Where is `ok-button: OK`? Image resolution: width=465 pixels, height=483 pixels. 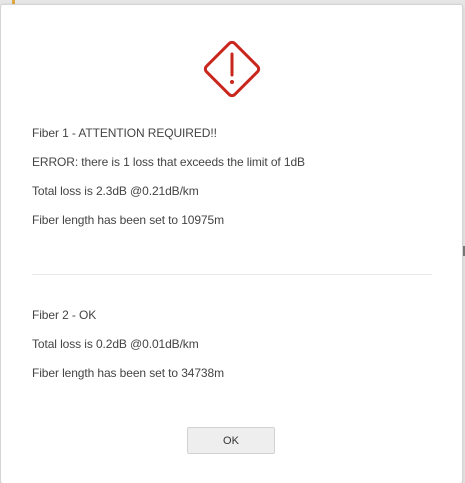 ok-button: OK is located at coordinates (231, 440).